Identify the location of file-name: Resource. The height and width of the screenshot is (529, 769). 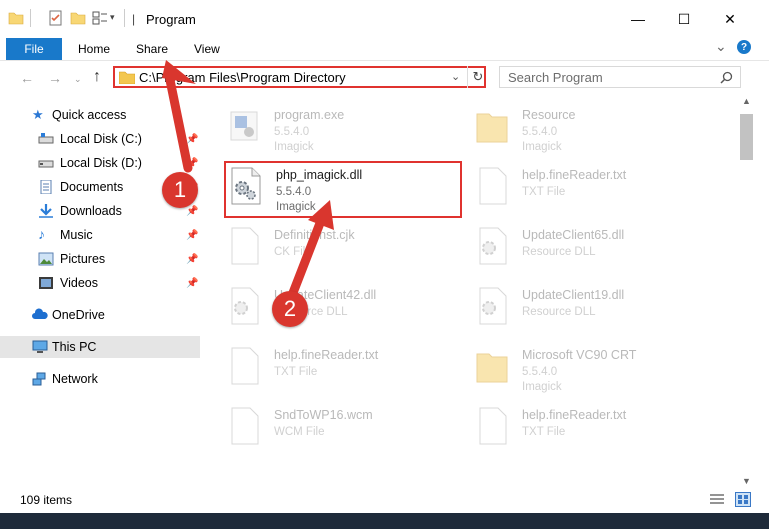
(549, 115).